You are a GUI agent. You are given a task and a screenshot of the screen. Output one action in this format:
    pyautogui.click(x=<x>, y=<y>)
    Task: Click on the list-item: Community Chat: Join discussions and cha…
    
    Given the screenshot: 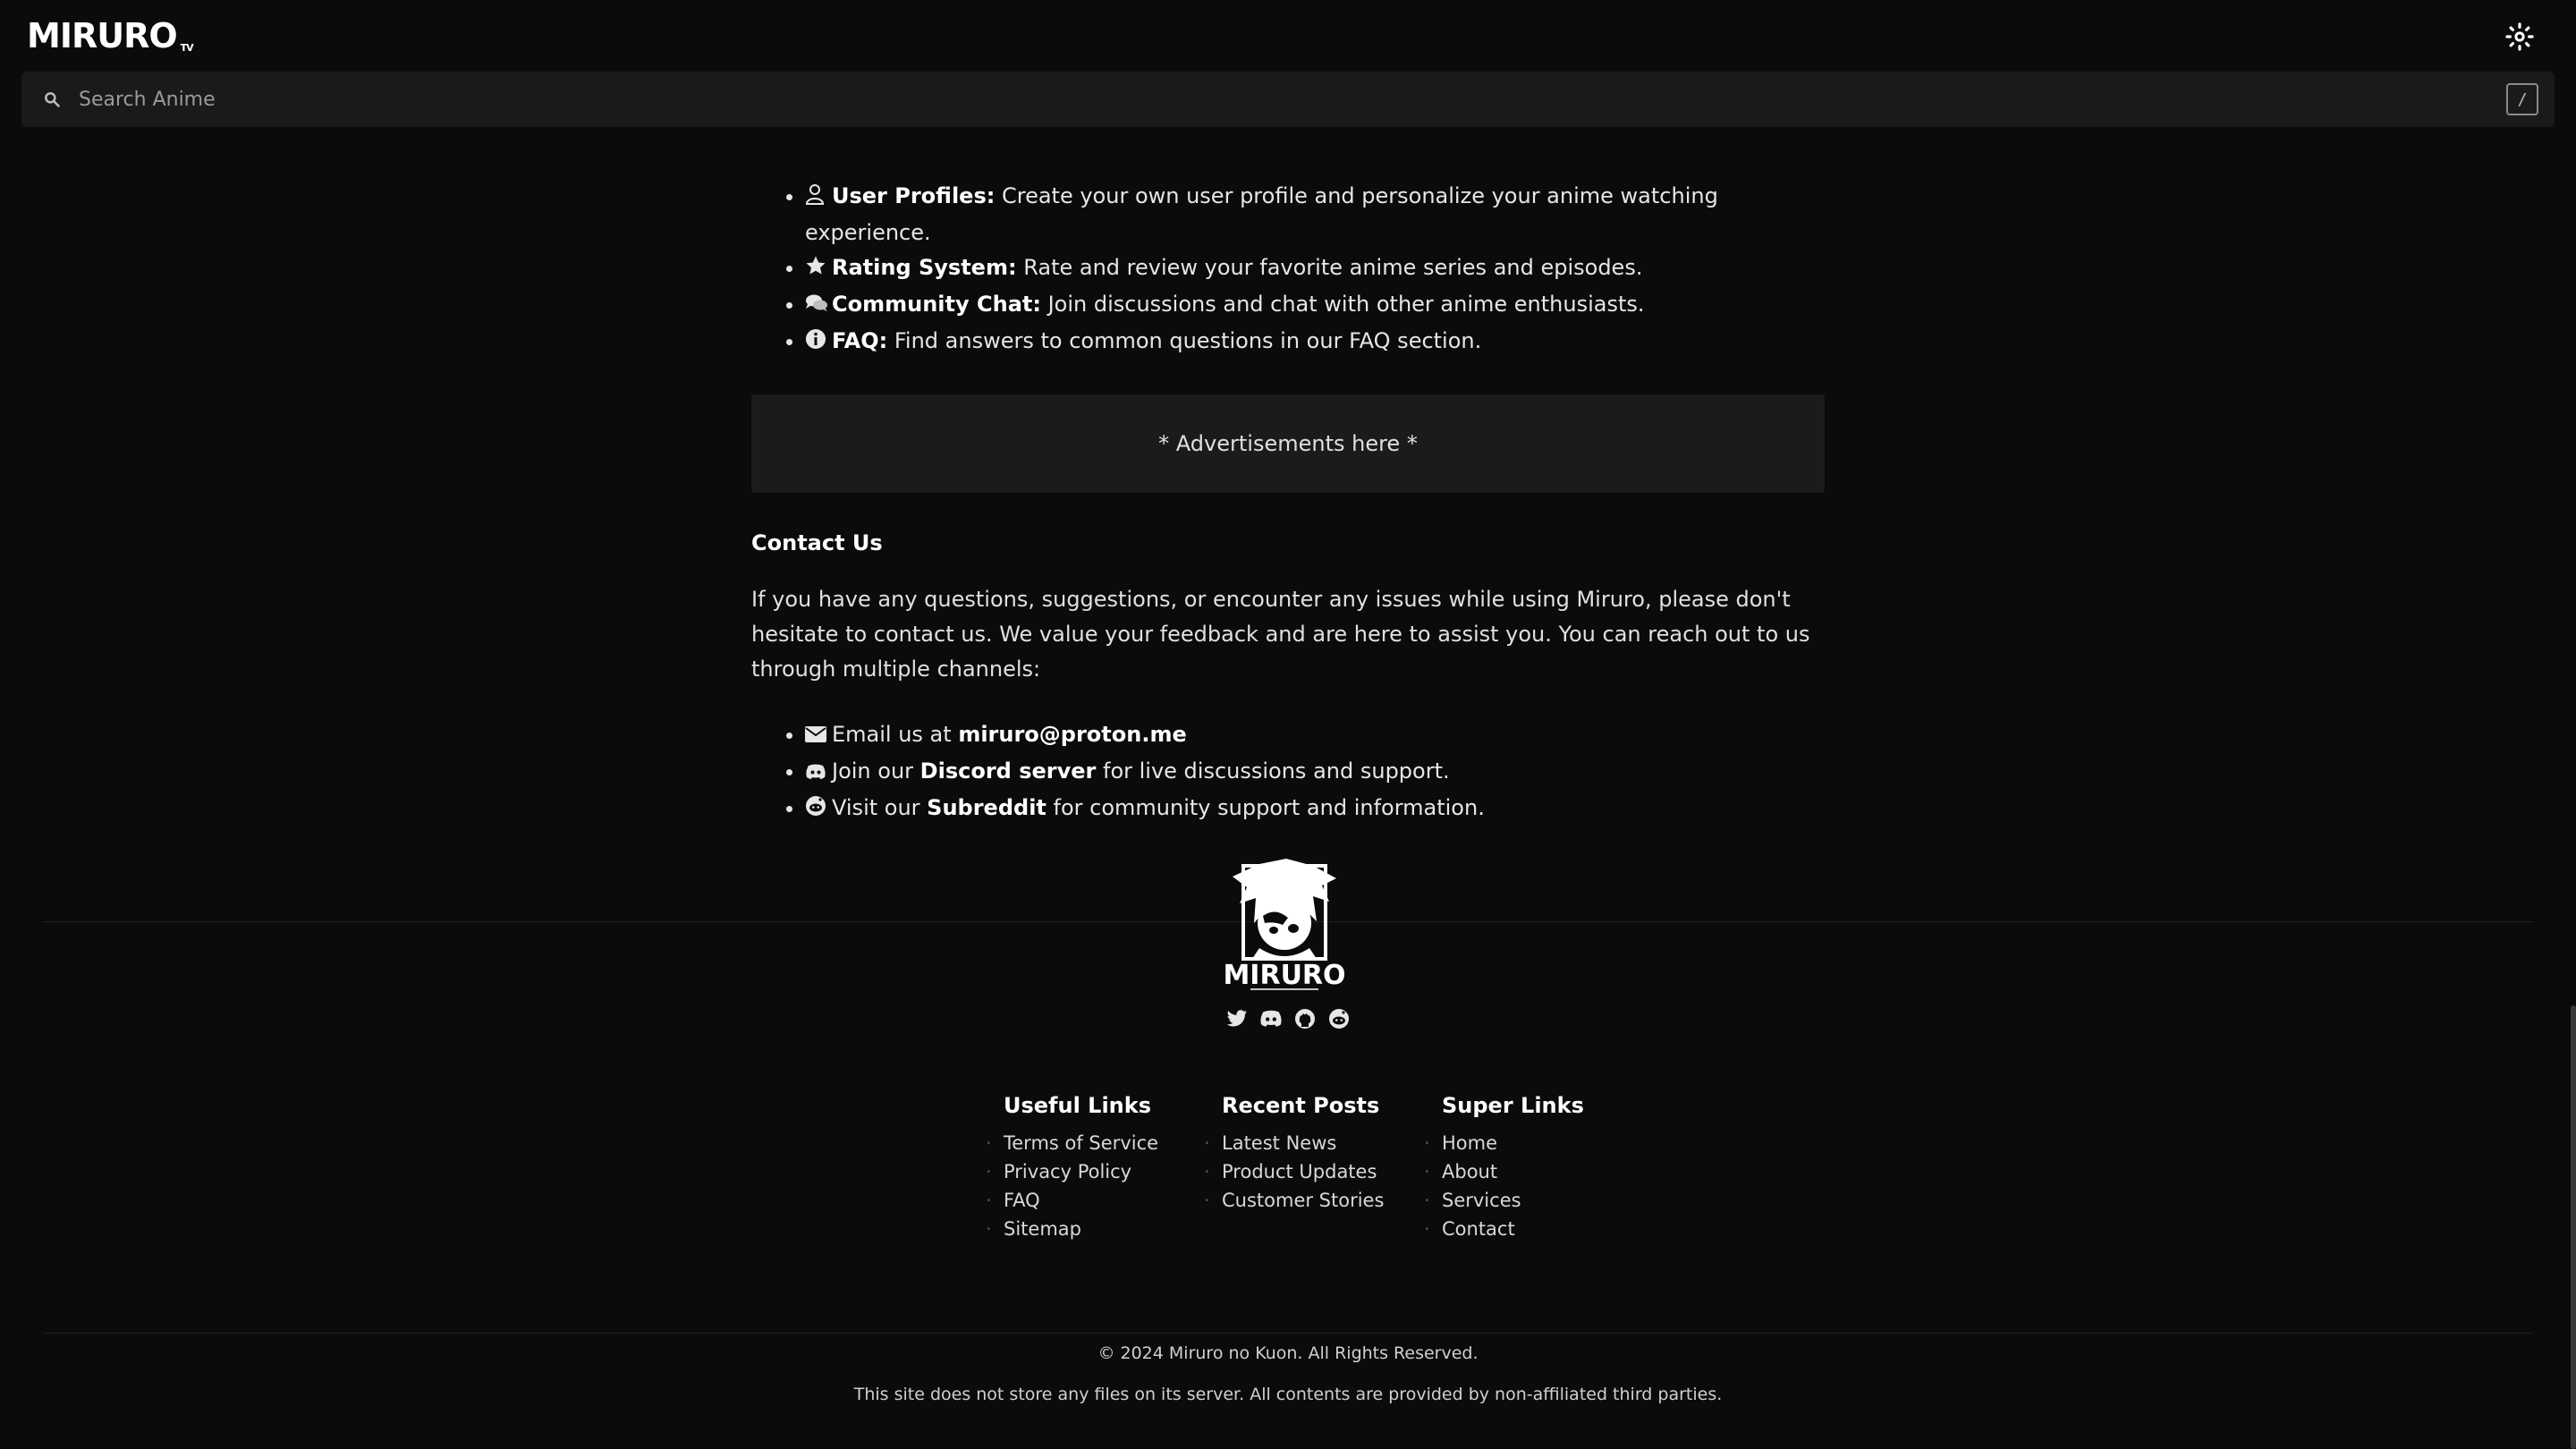 What is the action you would take?
    pyautogui.click(x=1315, y=305)
    